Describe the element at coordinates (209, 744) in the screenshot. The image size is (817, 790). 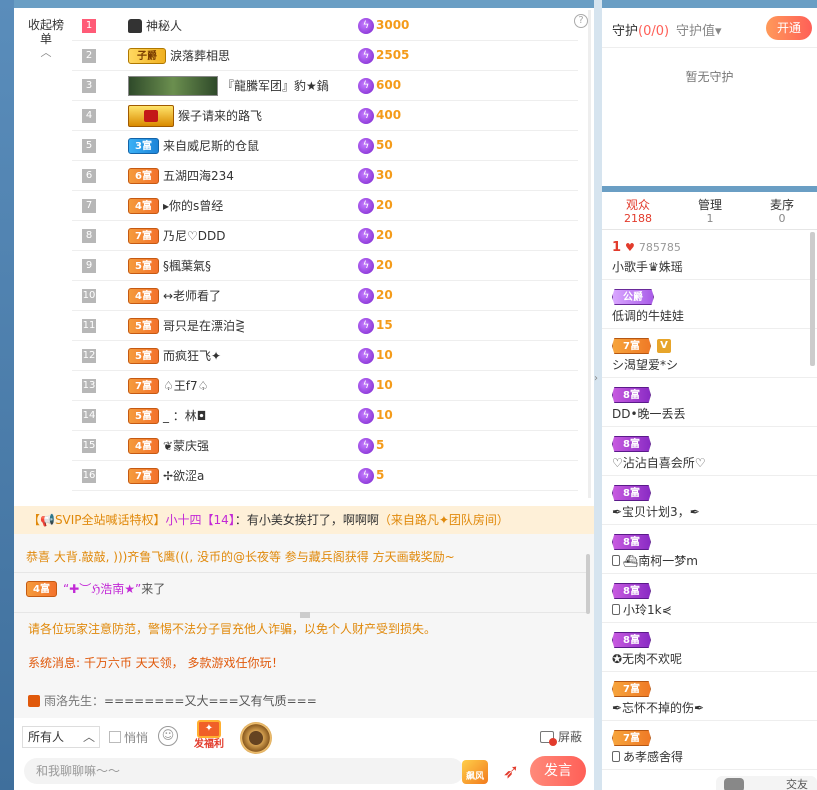
I see `welfare-label: 发福利` at that location.